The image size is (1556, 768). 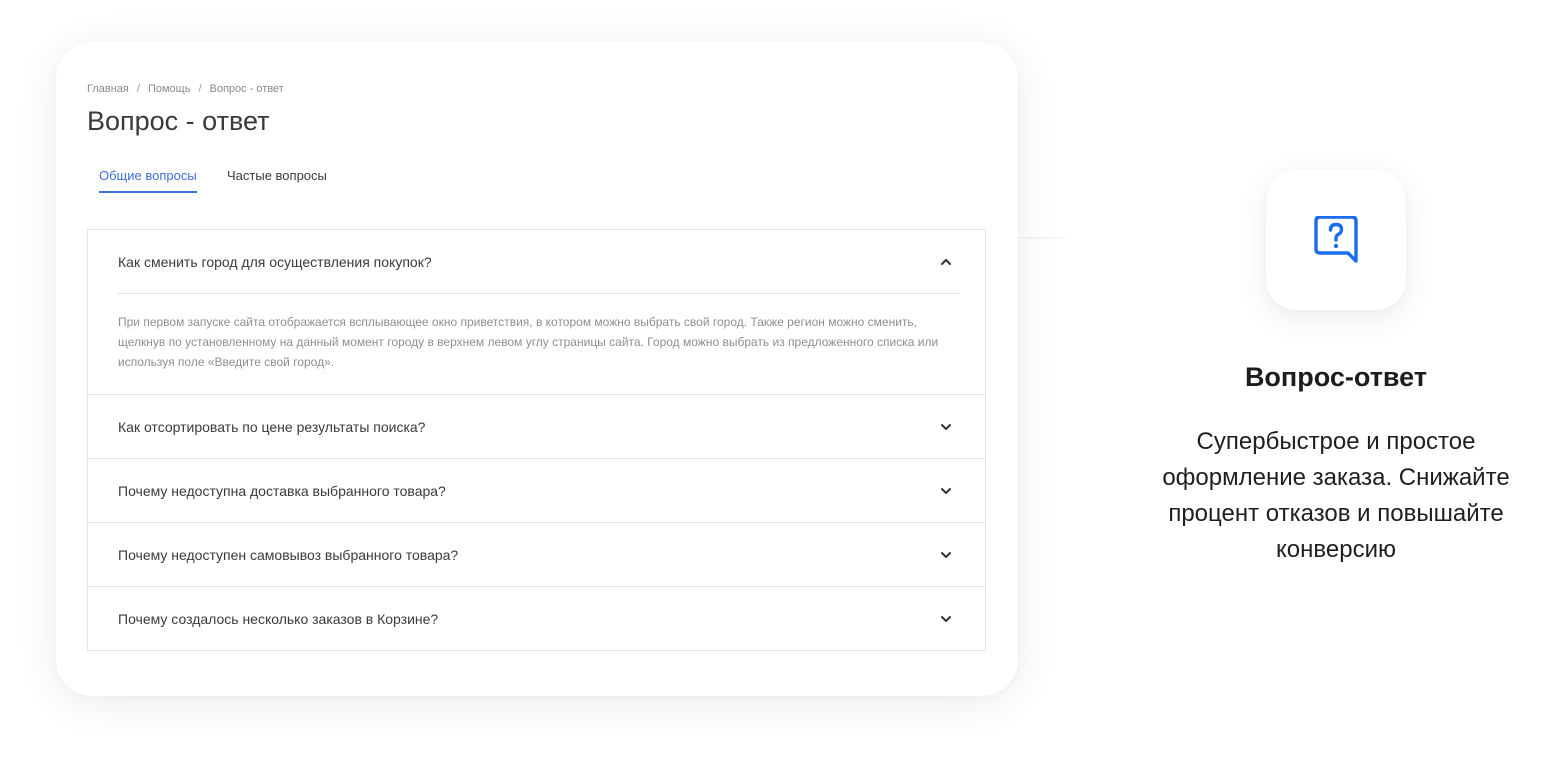 I want to click on breadcrumb-item-home: Главная, so click(x=108, y=89).